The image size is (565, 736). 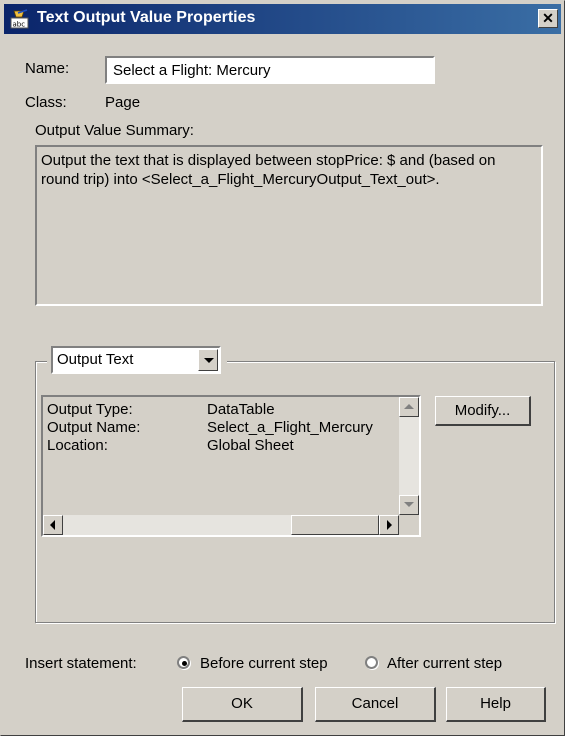 What do you see at coordinates (192, 70) in the screenshot?
I see `name-input-value: Select a Flight: Mercury` at bounding box center [192, 70].